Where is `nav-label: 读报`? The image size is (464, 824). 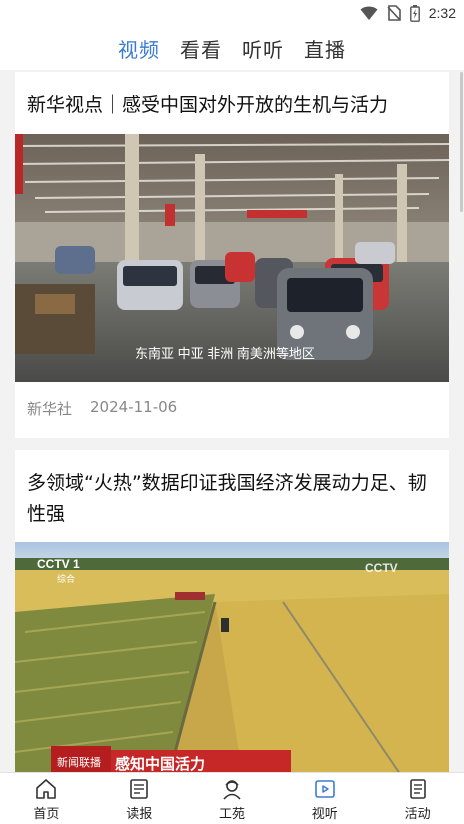
nav-label: 读报 is located at coordinates (139, 814).